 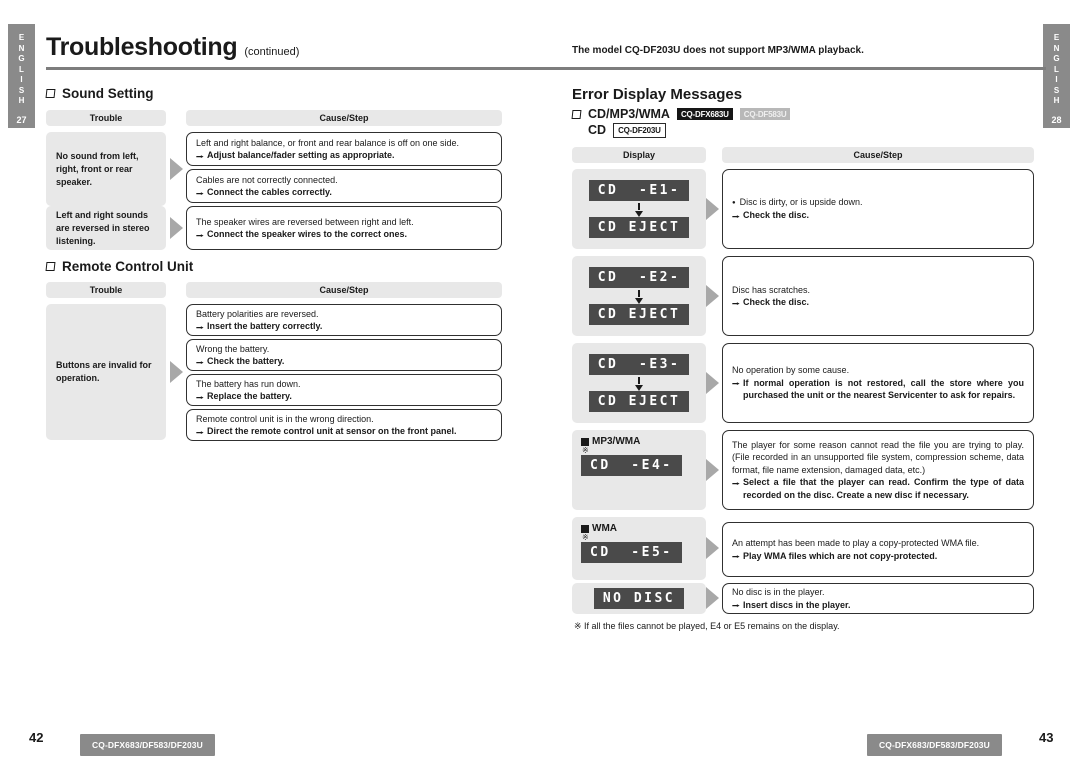 I want to click on step-text: Insert the battery correctly., so click(x=344, y=326).